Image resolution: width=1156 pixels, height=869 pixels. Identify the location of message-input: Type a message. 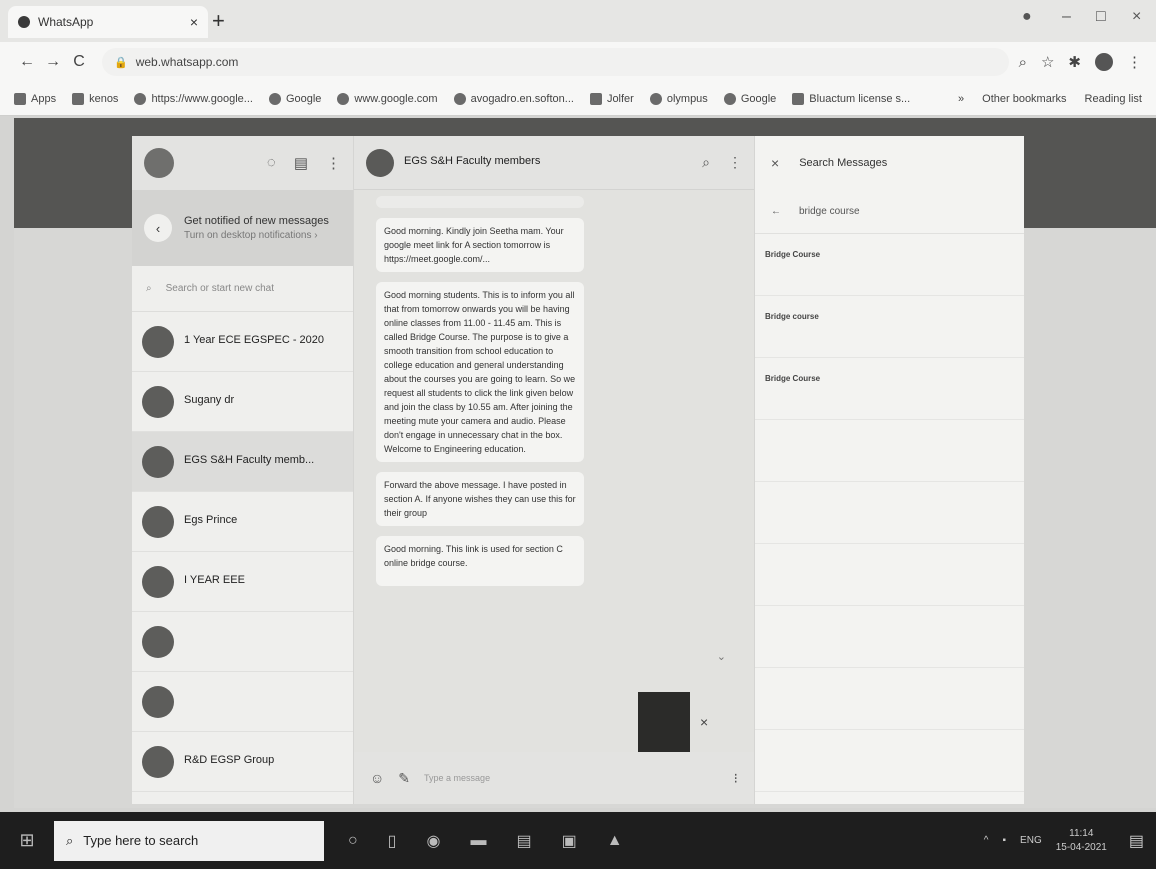
(572, 778).